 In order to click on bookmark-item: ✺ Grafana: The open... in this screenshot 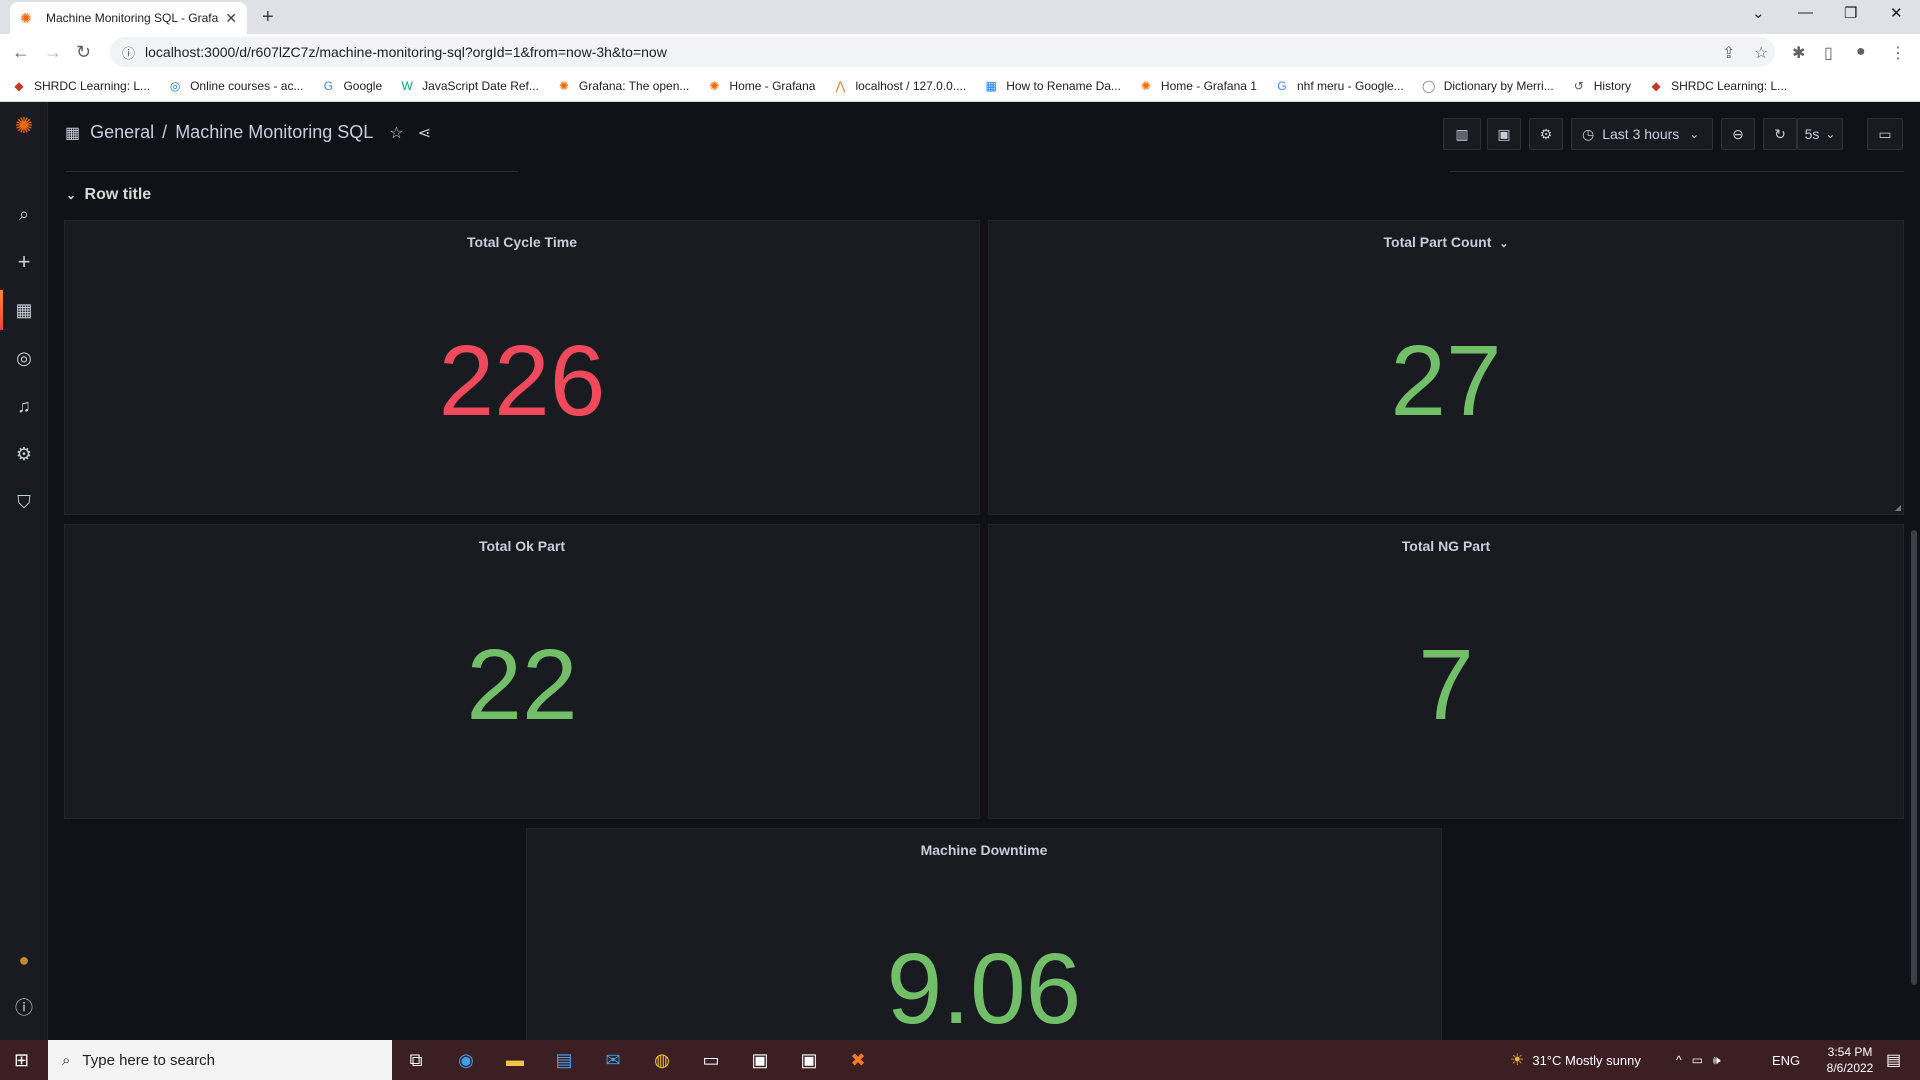, I will do `click(623, 86)`.